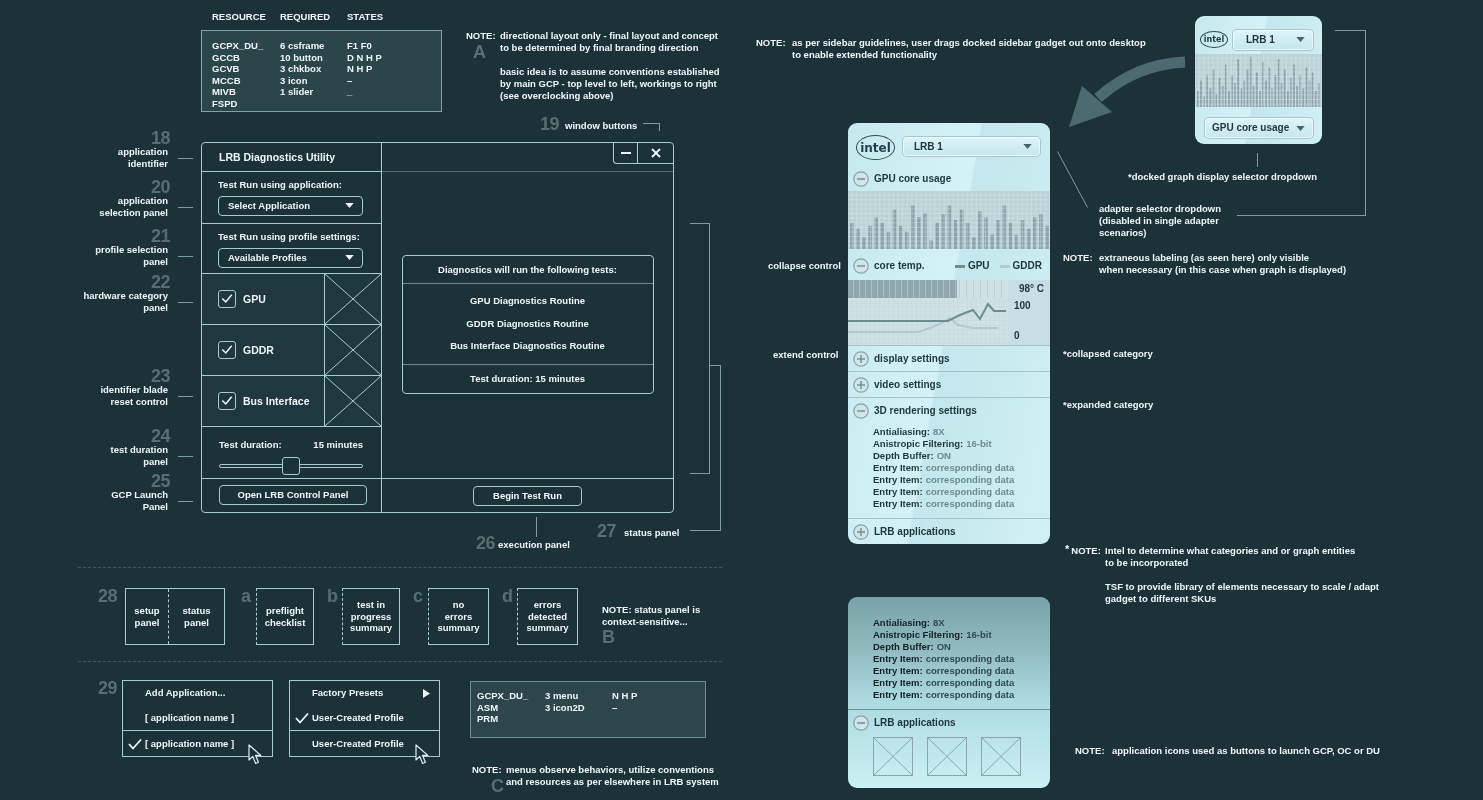 The width and height of the screenshot is (1483, 800). What do you see at coordinates (899, 358) in the screenshot?
I see `category-header: display settings` at bounding box center [899, 358].